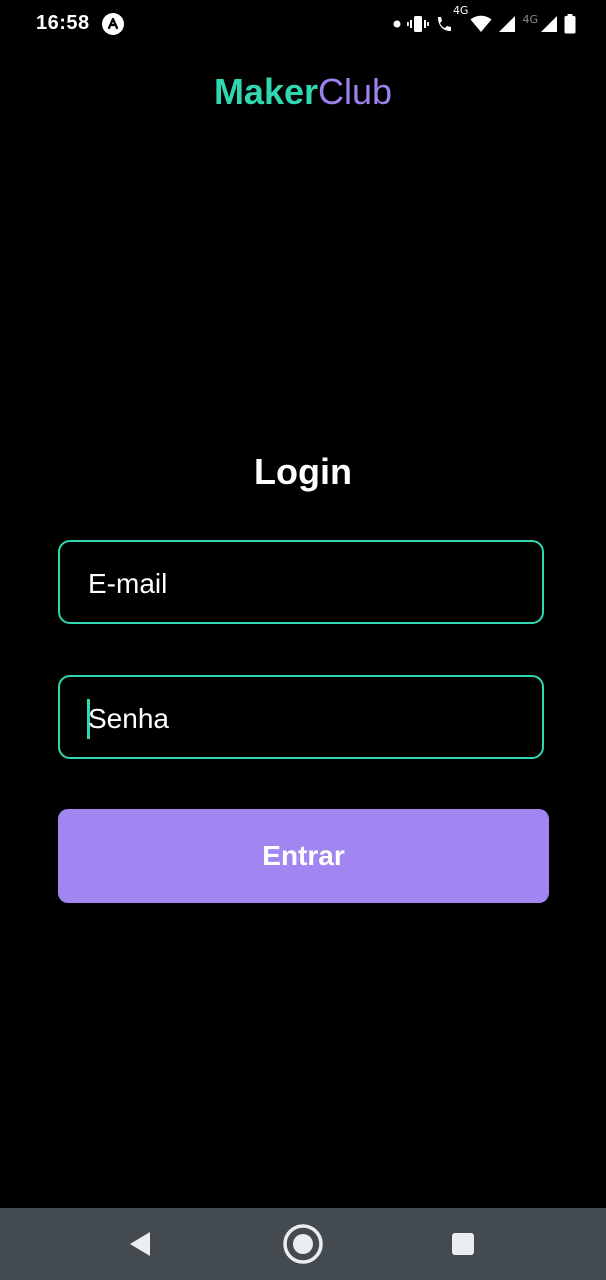 The width and height of the screenshot is (606, 1280). I want to click on back-button, so click(140, 1244).